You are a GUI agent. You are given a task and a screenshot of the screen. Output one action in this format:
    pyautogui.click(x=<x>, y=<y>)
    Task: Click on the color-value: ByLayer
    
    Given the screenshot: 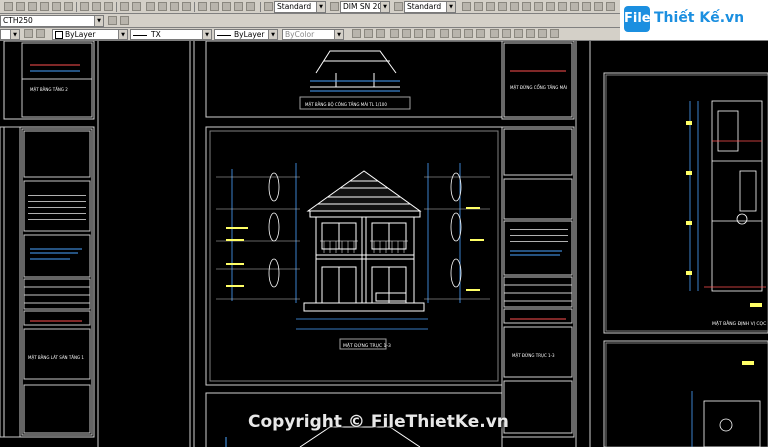 What is the action you would take?
    pyautogui.click(x=80, y=34)
    